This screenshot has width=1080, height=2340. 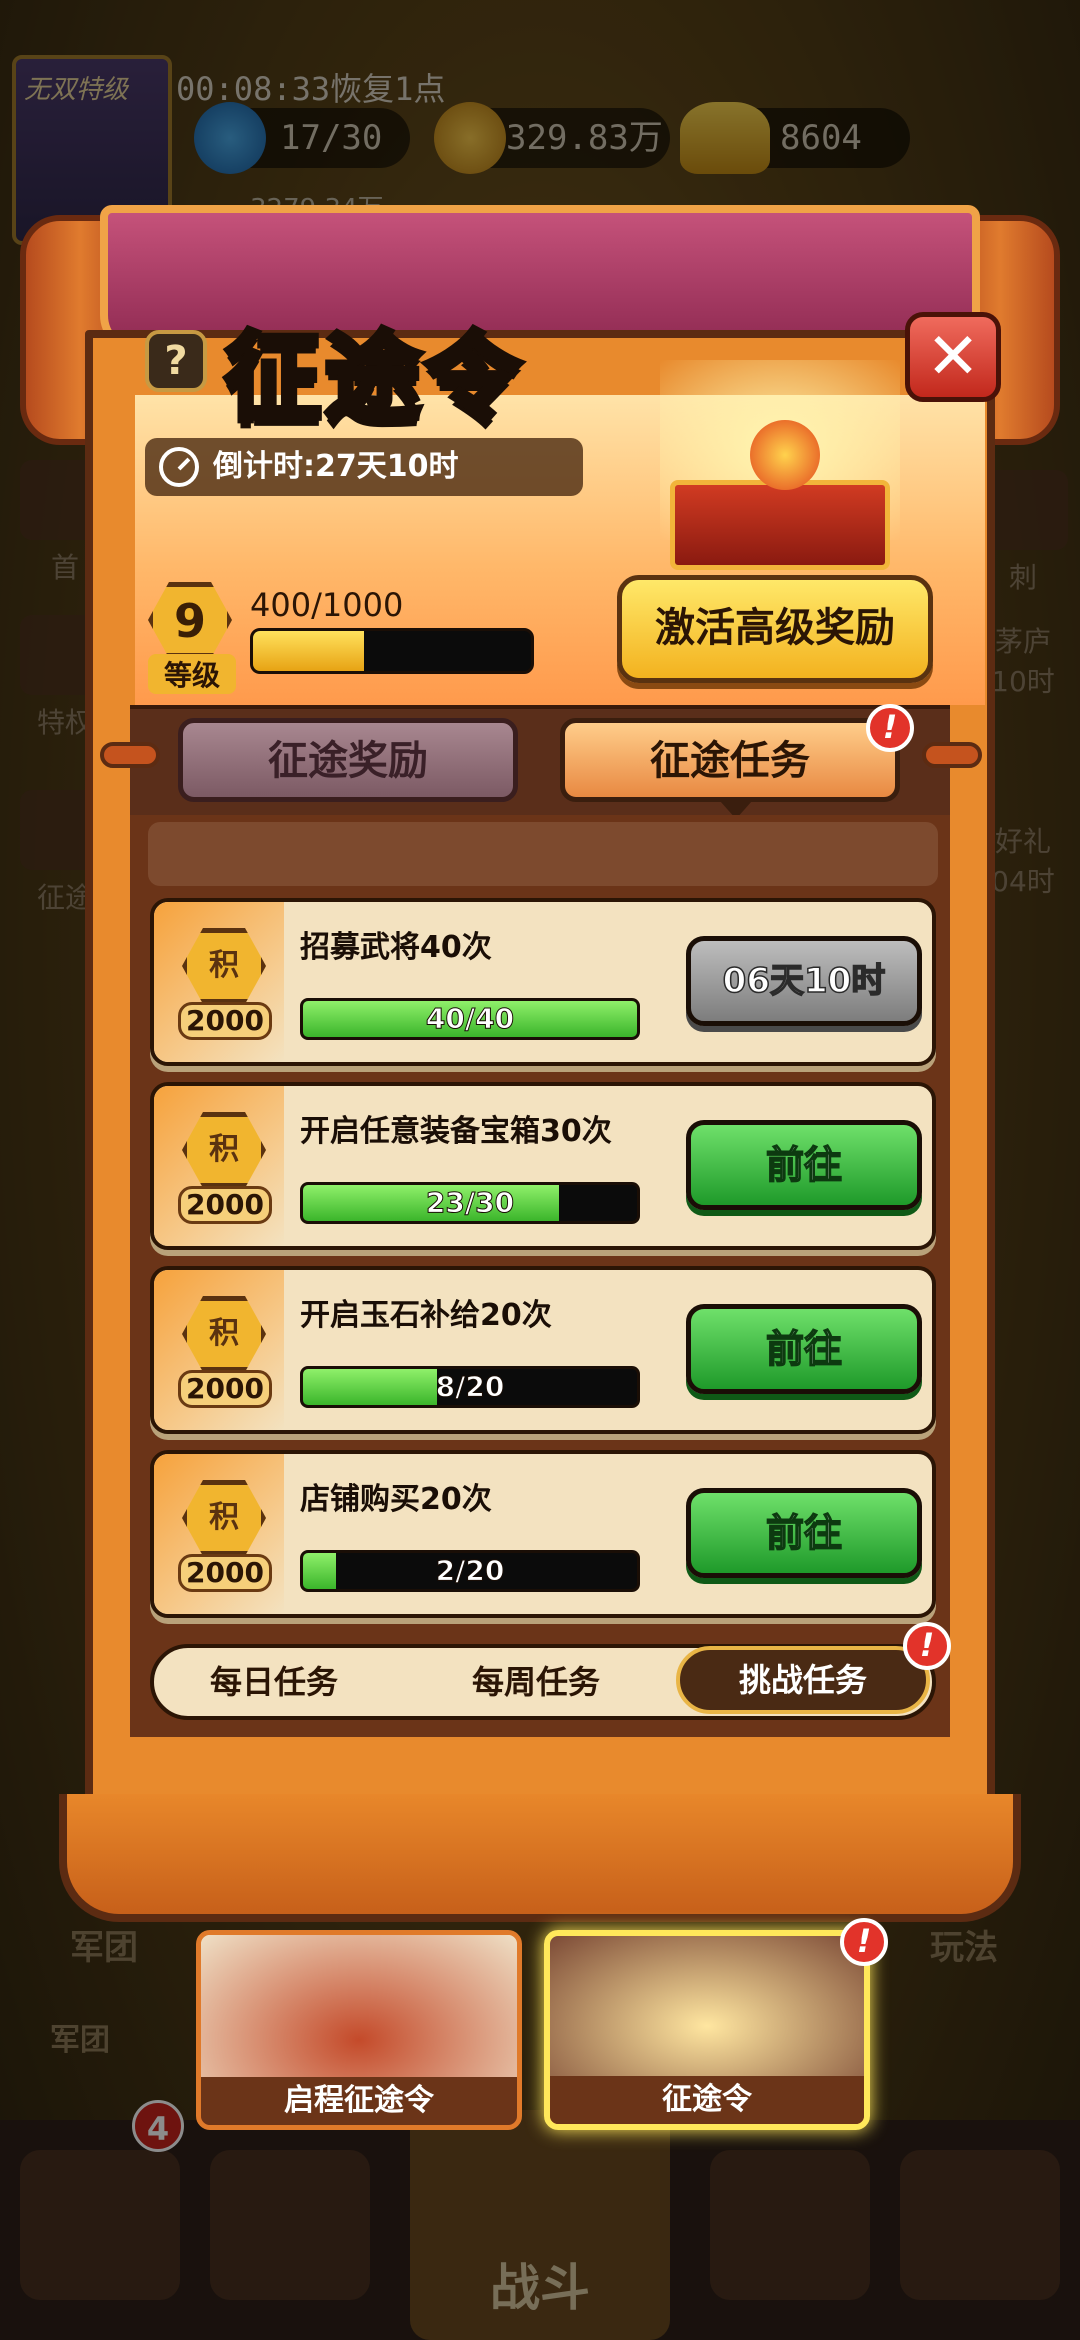 What do you see at coordinates (707, 2011) in the screenshot?
I see `chest-illustration` at bounding box center [707, 2011].